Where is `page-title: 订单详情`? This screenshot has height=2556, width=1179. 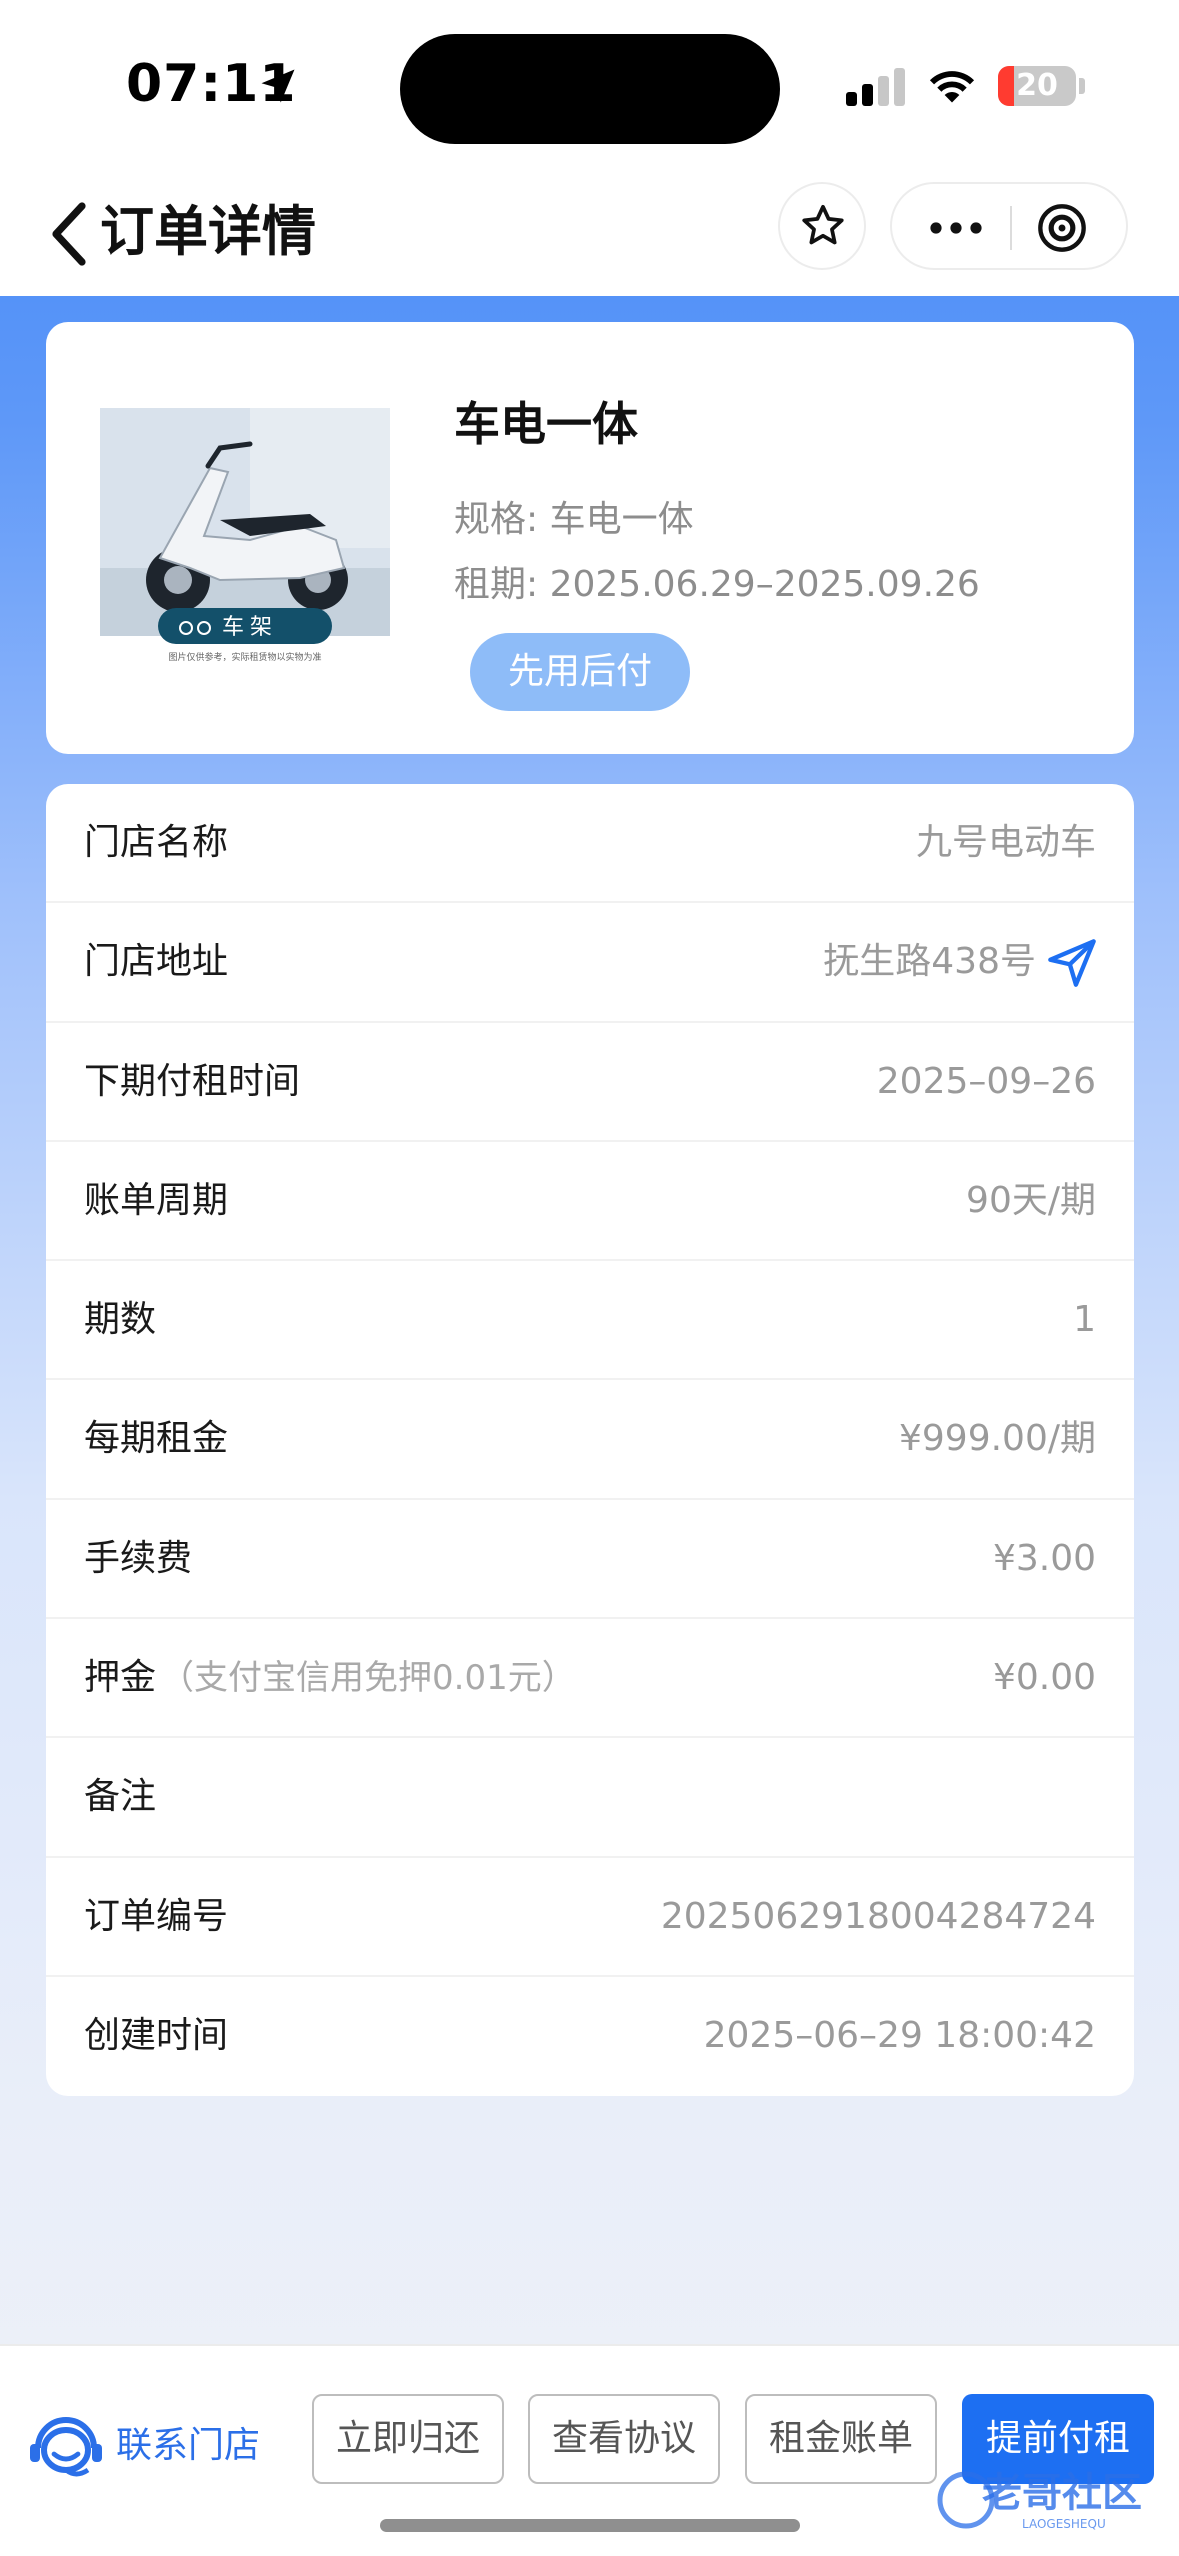
page-title: 订单详情 is located at coordinates (208, 231).